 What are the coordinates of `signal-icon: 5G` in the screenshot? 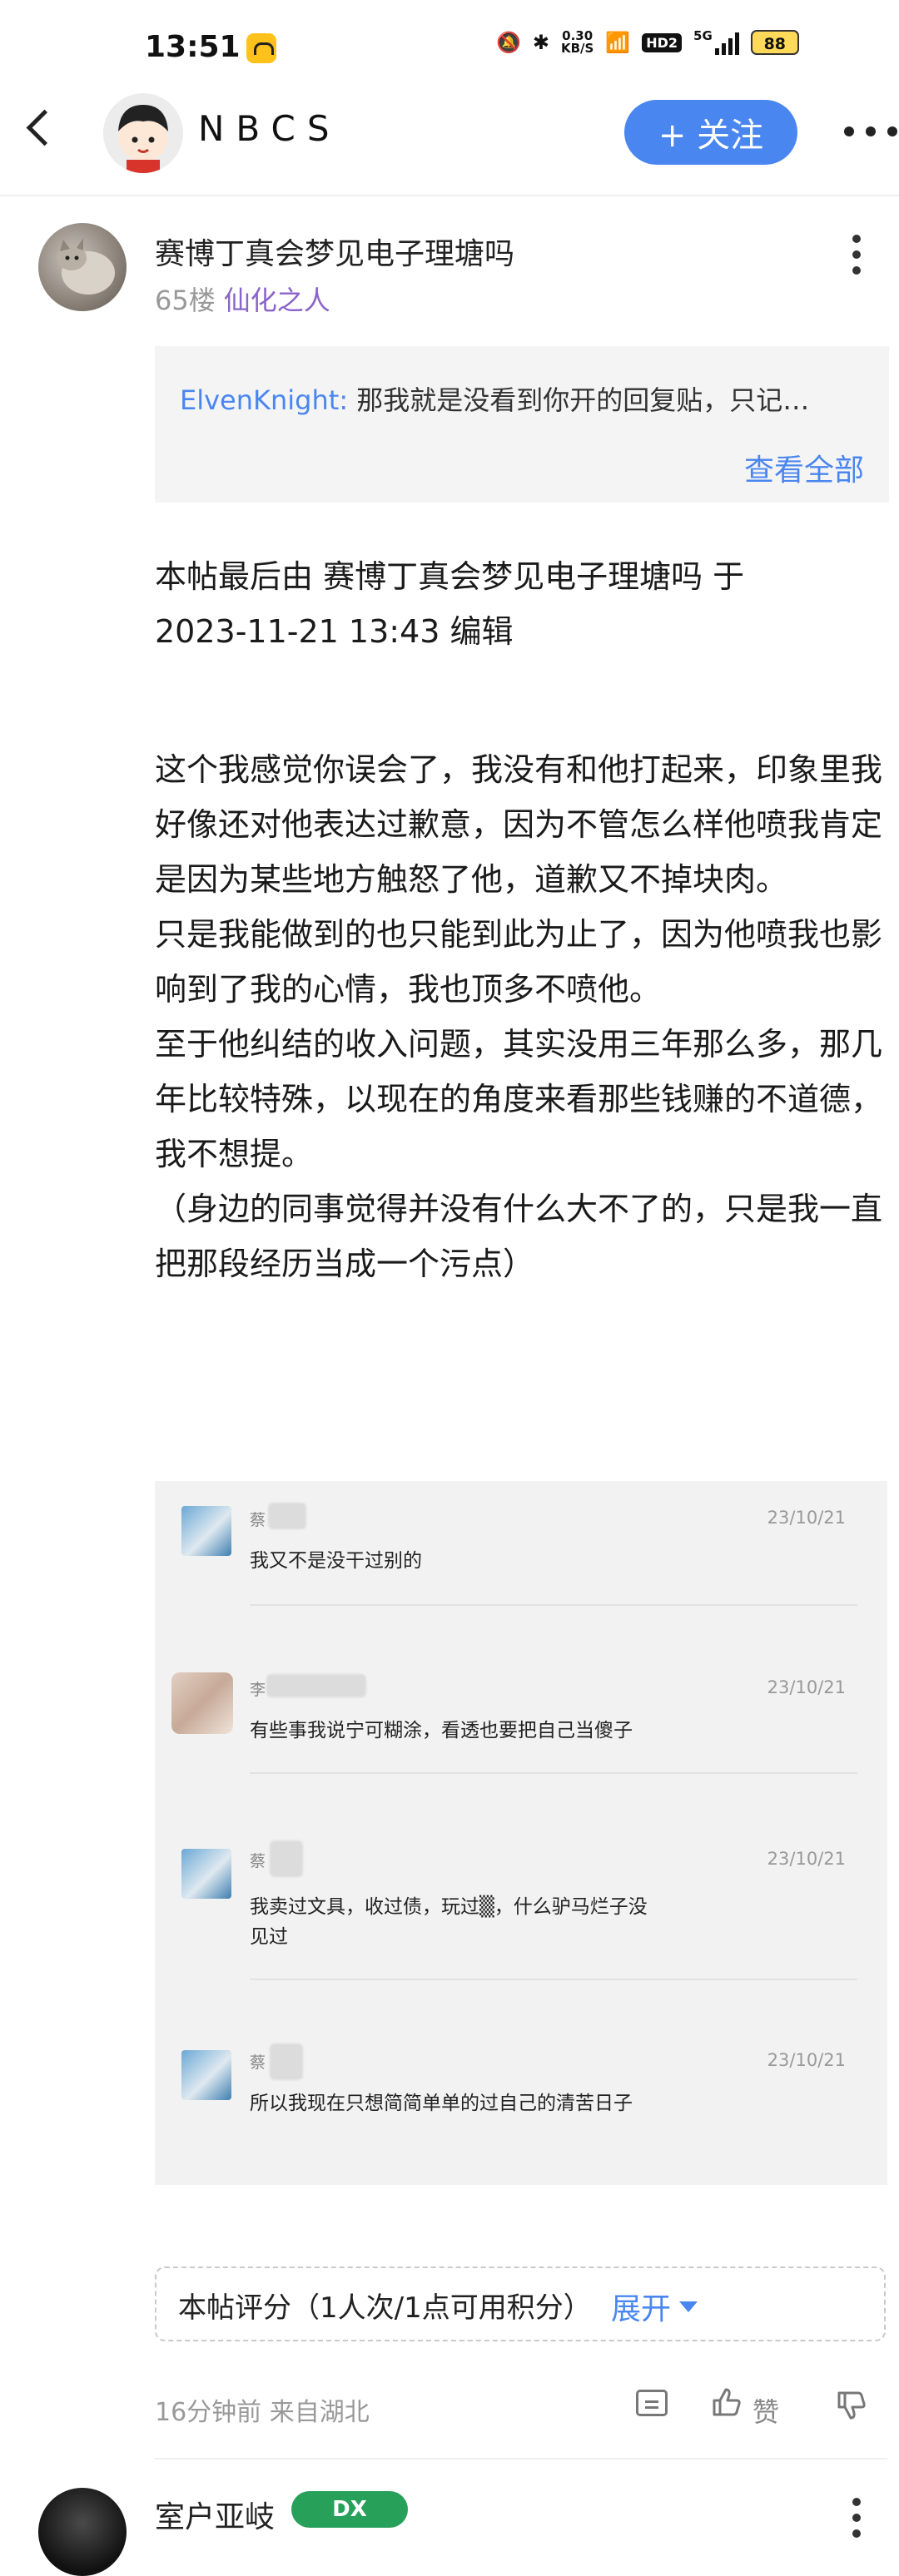 It's located at (716, 42).